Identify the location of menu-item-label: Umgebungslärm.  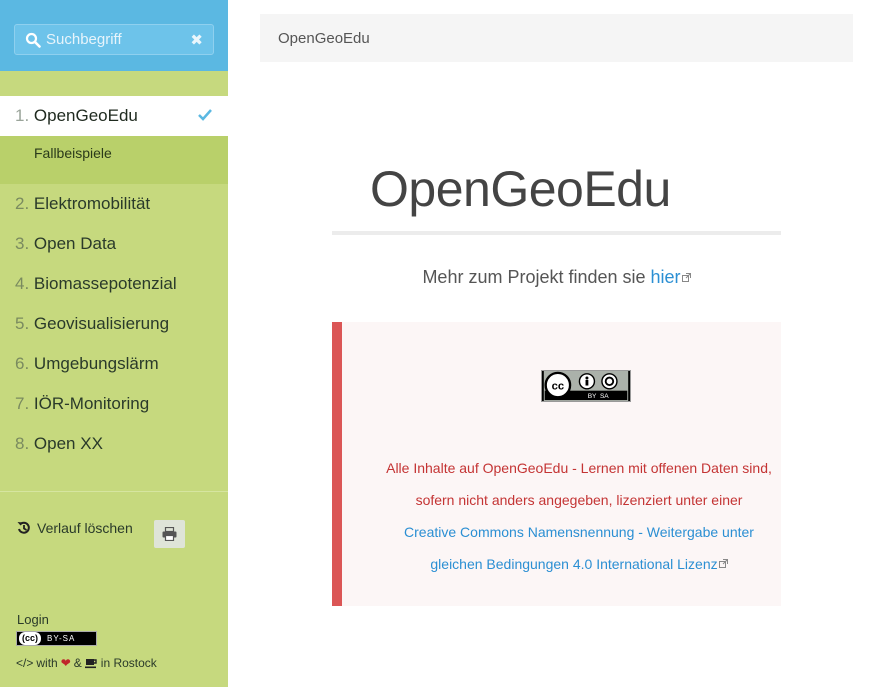
(96, 363).